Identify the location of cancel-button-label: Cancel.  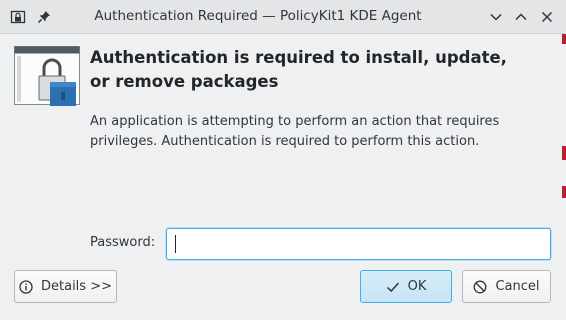
(517, 286).